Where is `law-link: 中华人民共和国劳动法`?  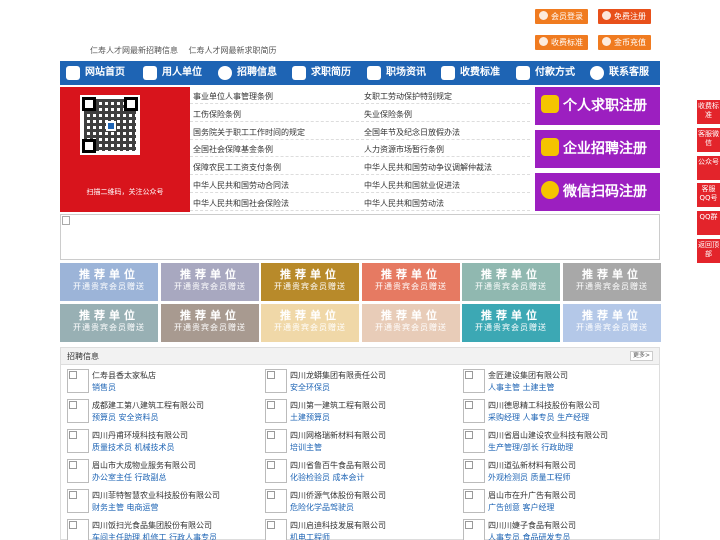 law-link: 中华人民共和国劳动法 is located at coordinates (404, 203).